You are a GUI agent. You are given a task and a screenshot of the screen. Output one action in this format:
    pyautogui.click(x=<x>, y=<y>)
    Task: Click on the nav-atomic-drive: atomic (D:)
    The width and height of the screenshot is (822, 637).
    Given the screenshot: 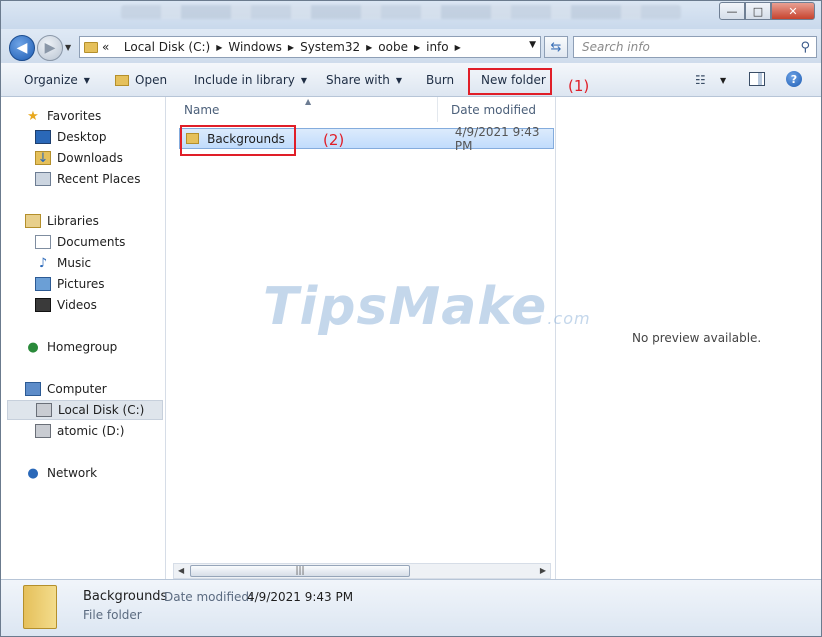 What is the action you would take?
    pyautogui.click(x=79, y=431)
    